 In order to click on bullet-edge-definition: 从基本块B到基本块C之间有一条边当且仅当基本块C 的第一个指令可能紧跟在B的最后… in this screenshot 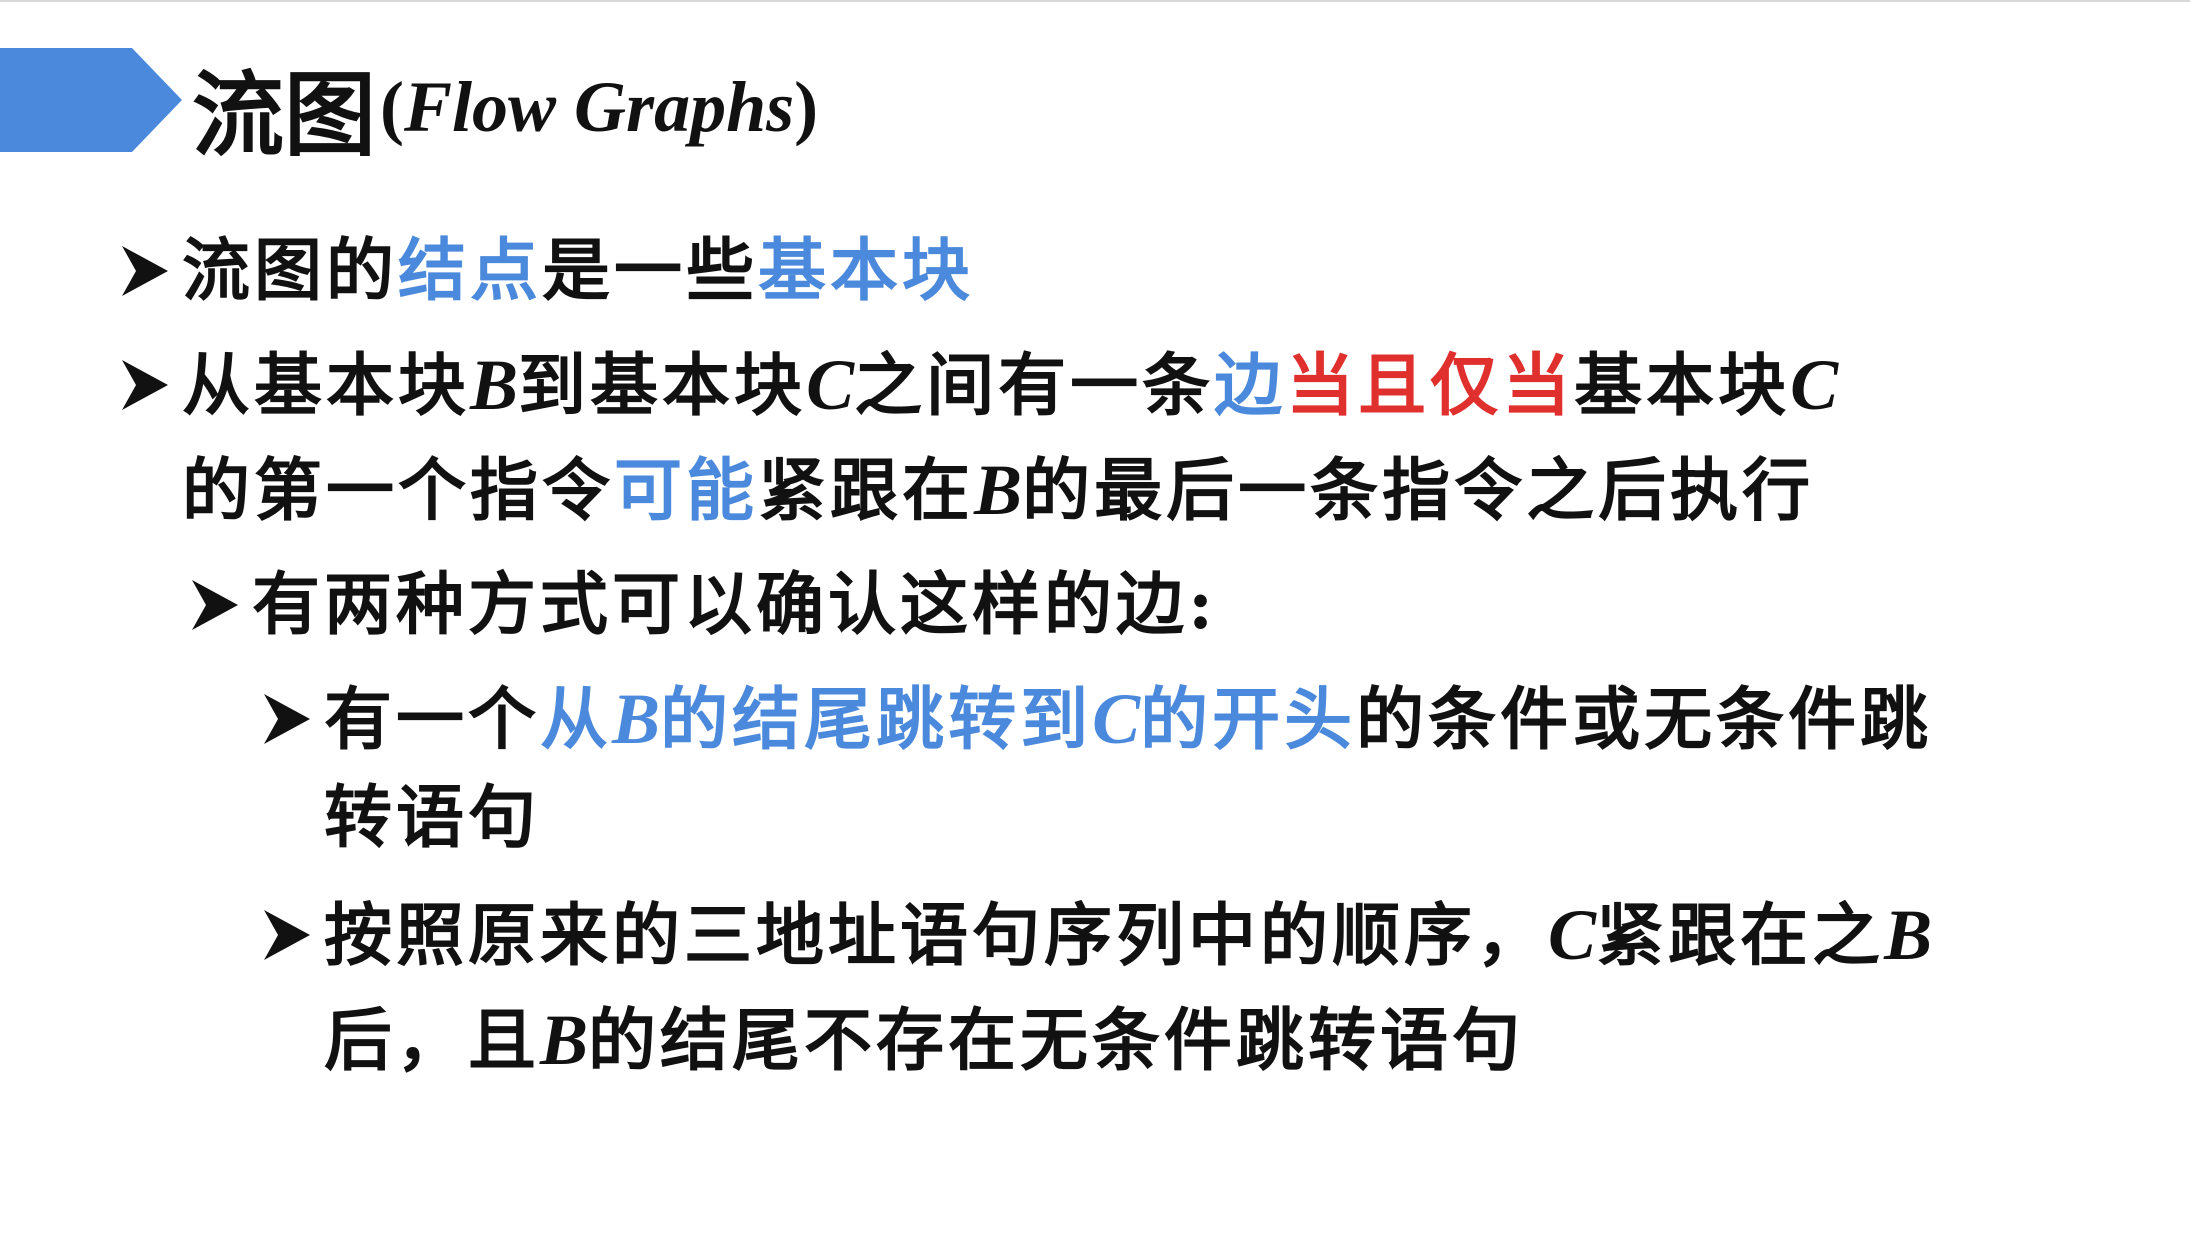, I will do `click(980, 438)`.